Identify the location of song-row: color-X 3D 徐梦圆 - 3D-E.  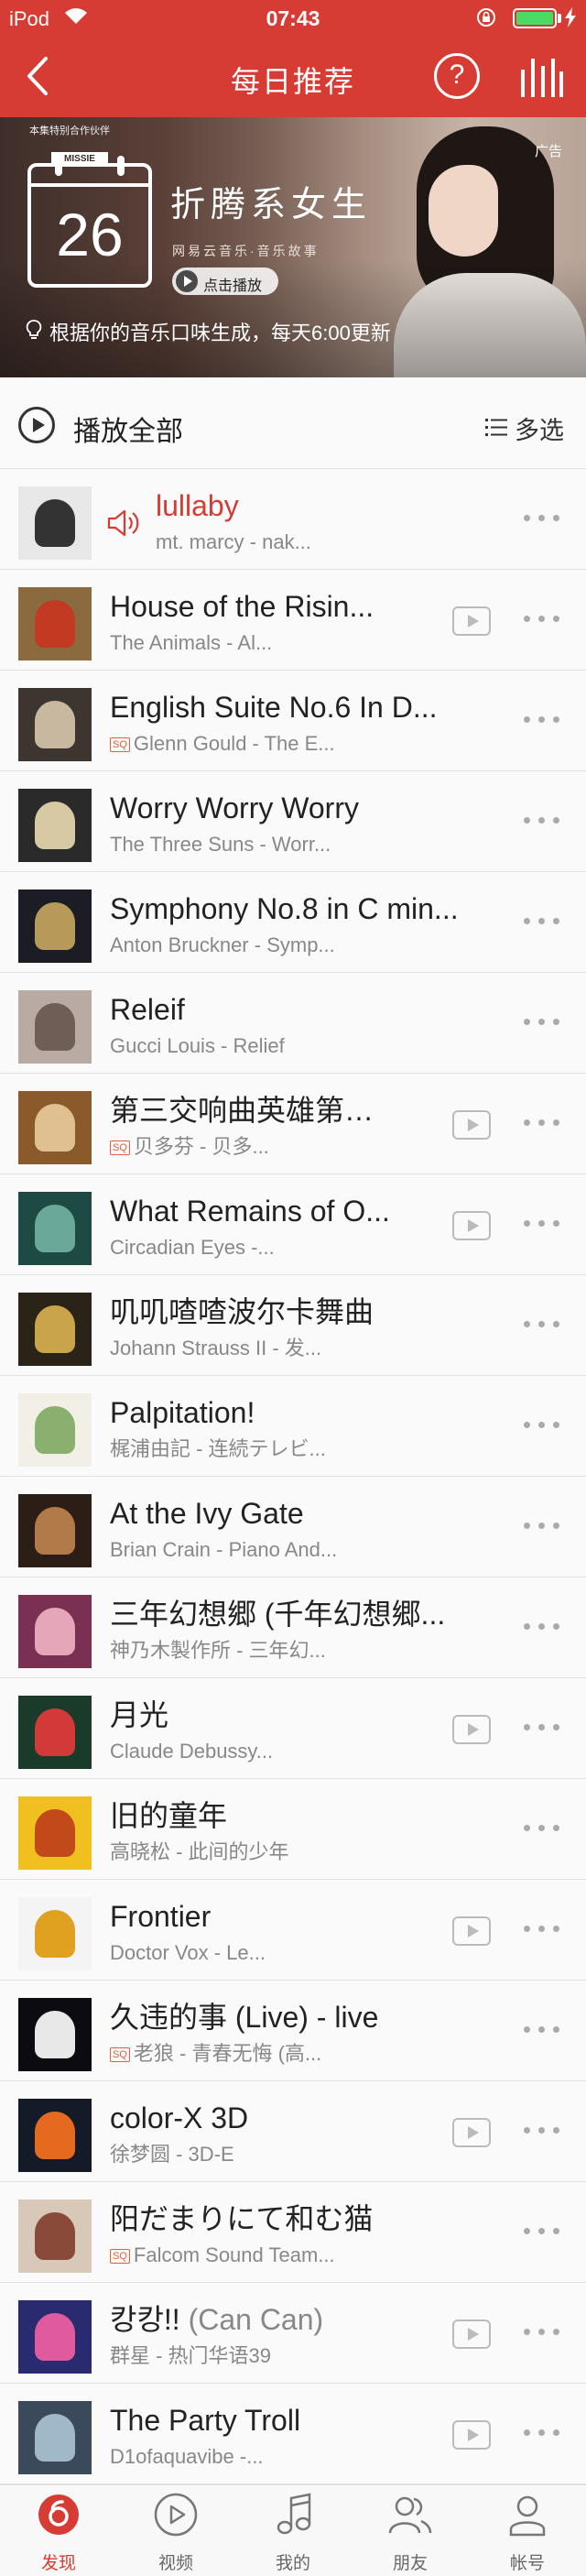
(293, 2131).